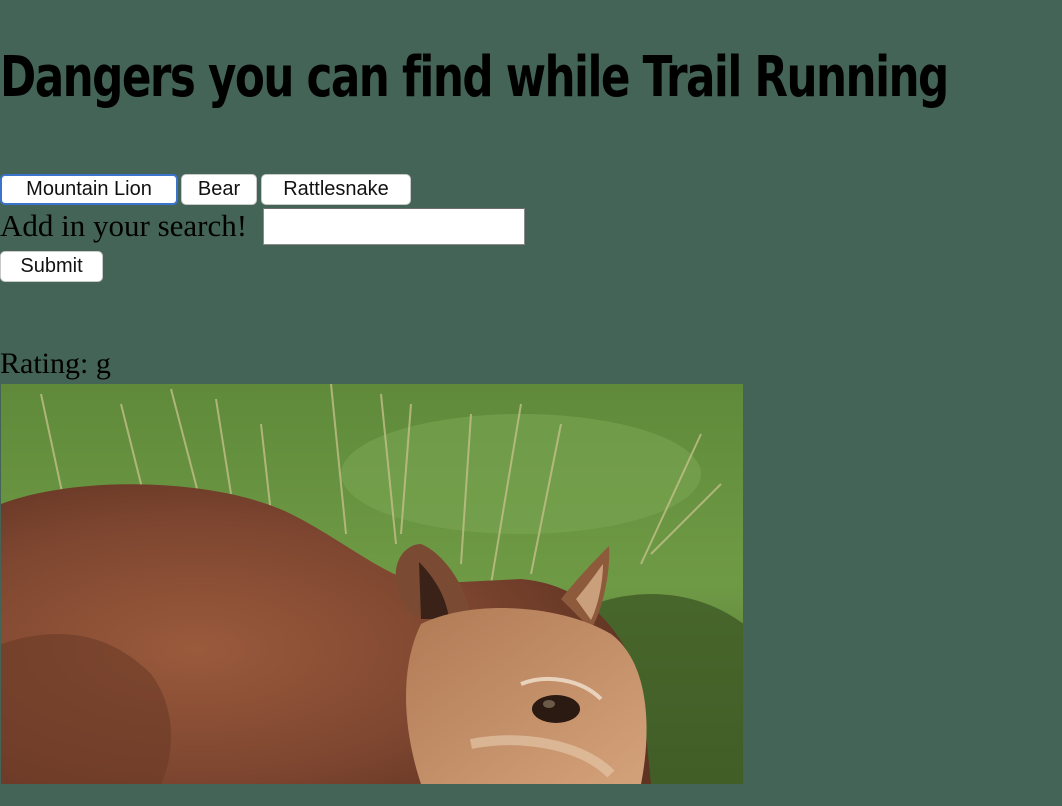 Image resolution: width=1062 pixels, height=806 pixels. Describe the element at coordinates (124, 225) in the screenshot. I see `search-label: Add in your search!` at that location.